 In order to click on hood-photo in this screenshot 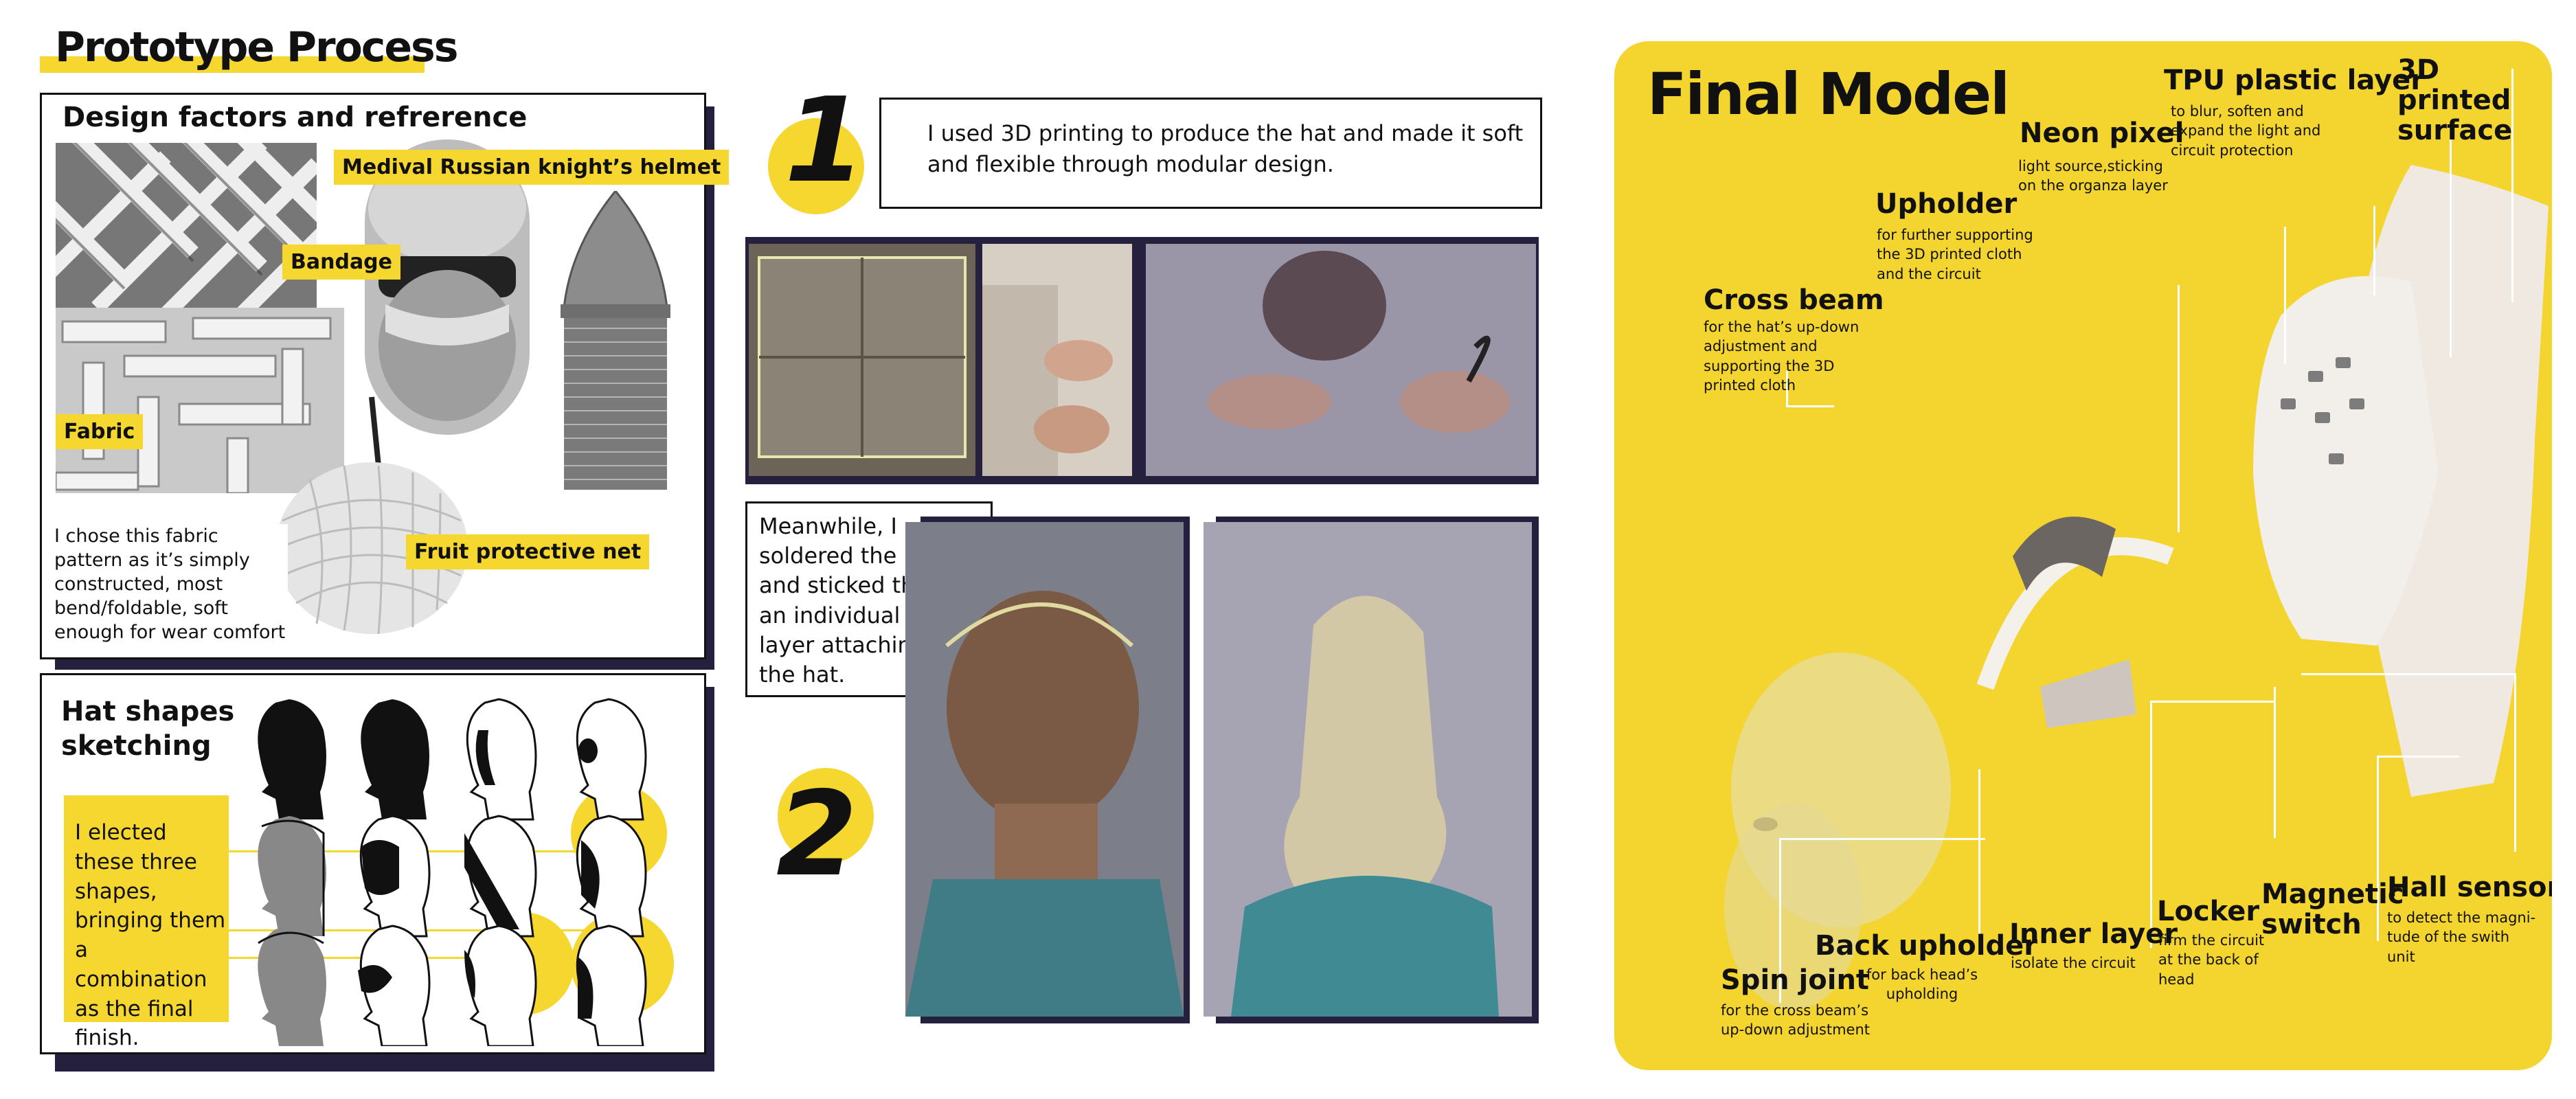, I will do `click(1368, 769)`.